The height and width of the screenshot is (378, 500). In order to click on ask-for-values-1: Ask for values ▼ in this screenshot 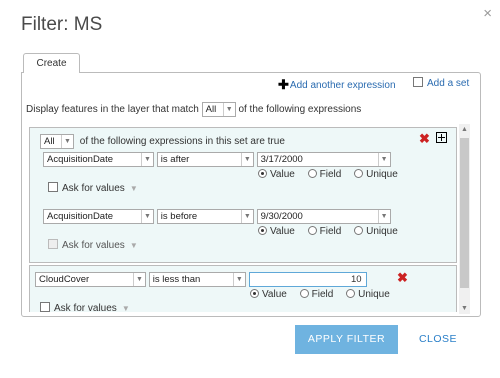, I will do `click(93, 188)`.